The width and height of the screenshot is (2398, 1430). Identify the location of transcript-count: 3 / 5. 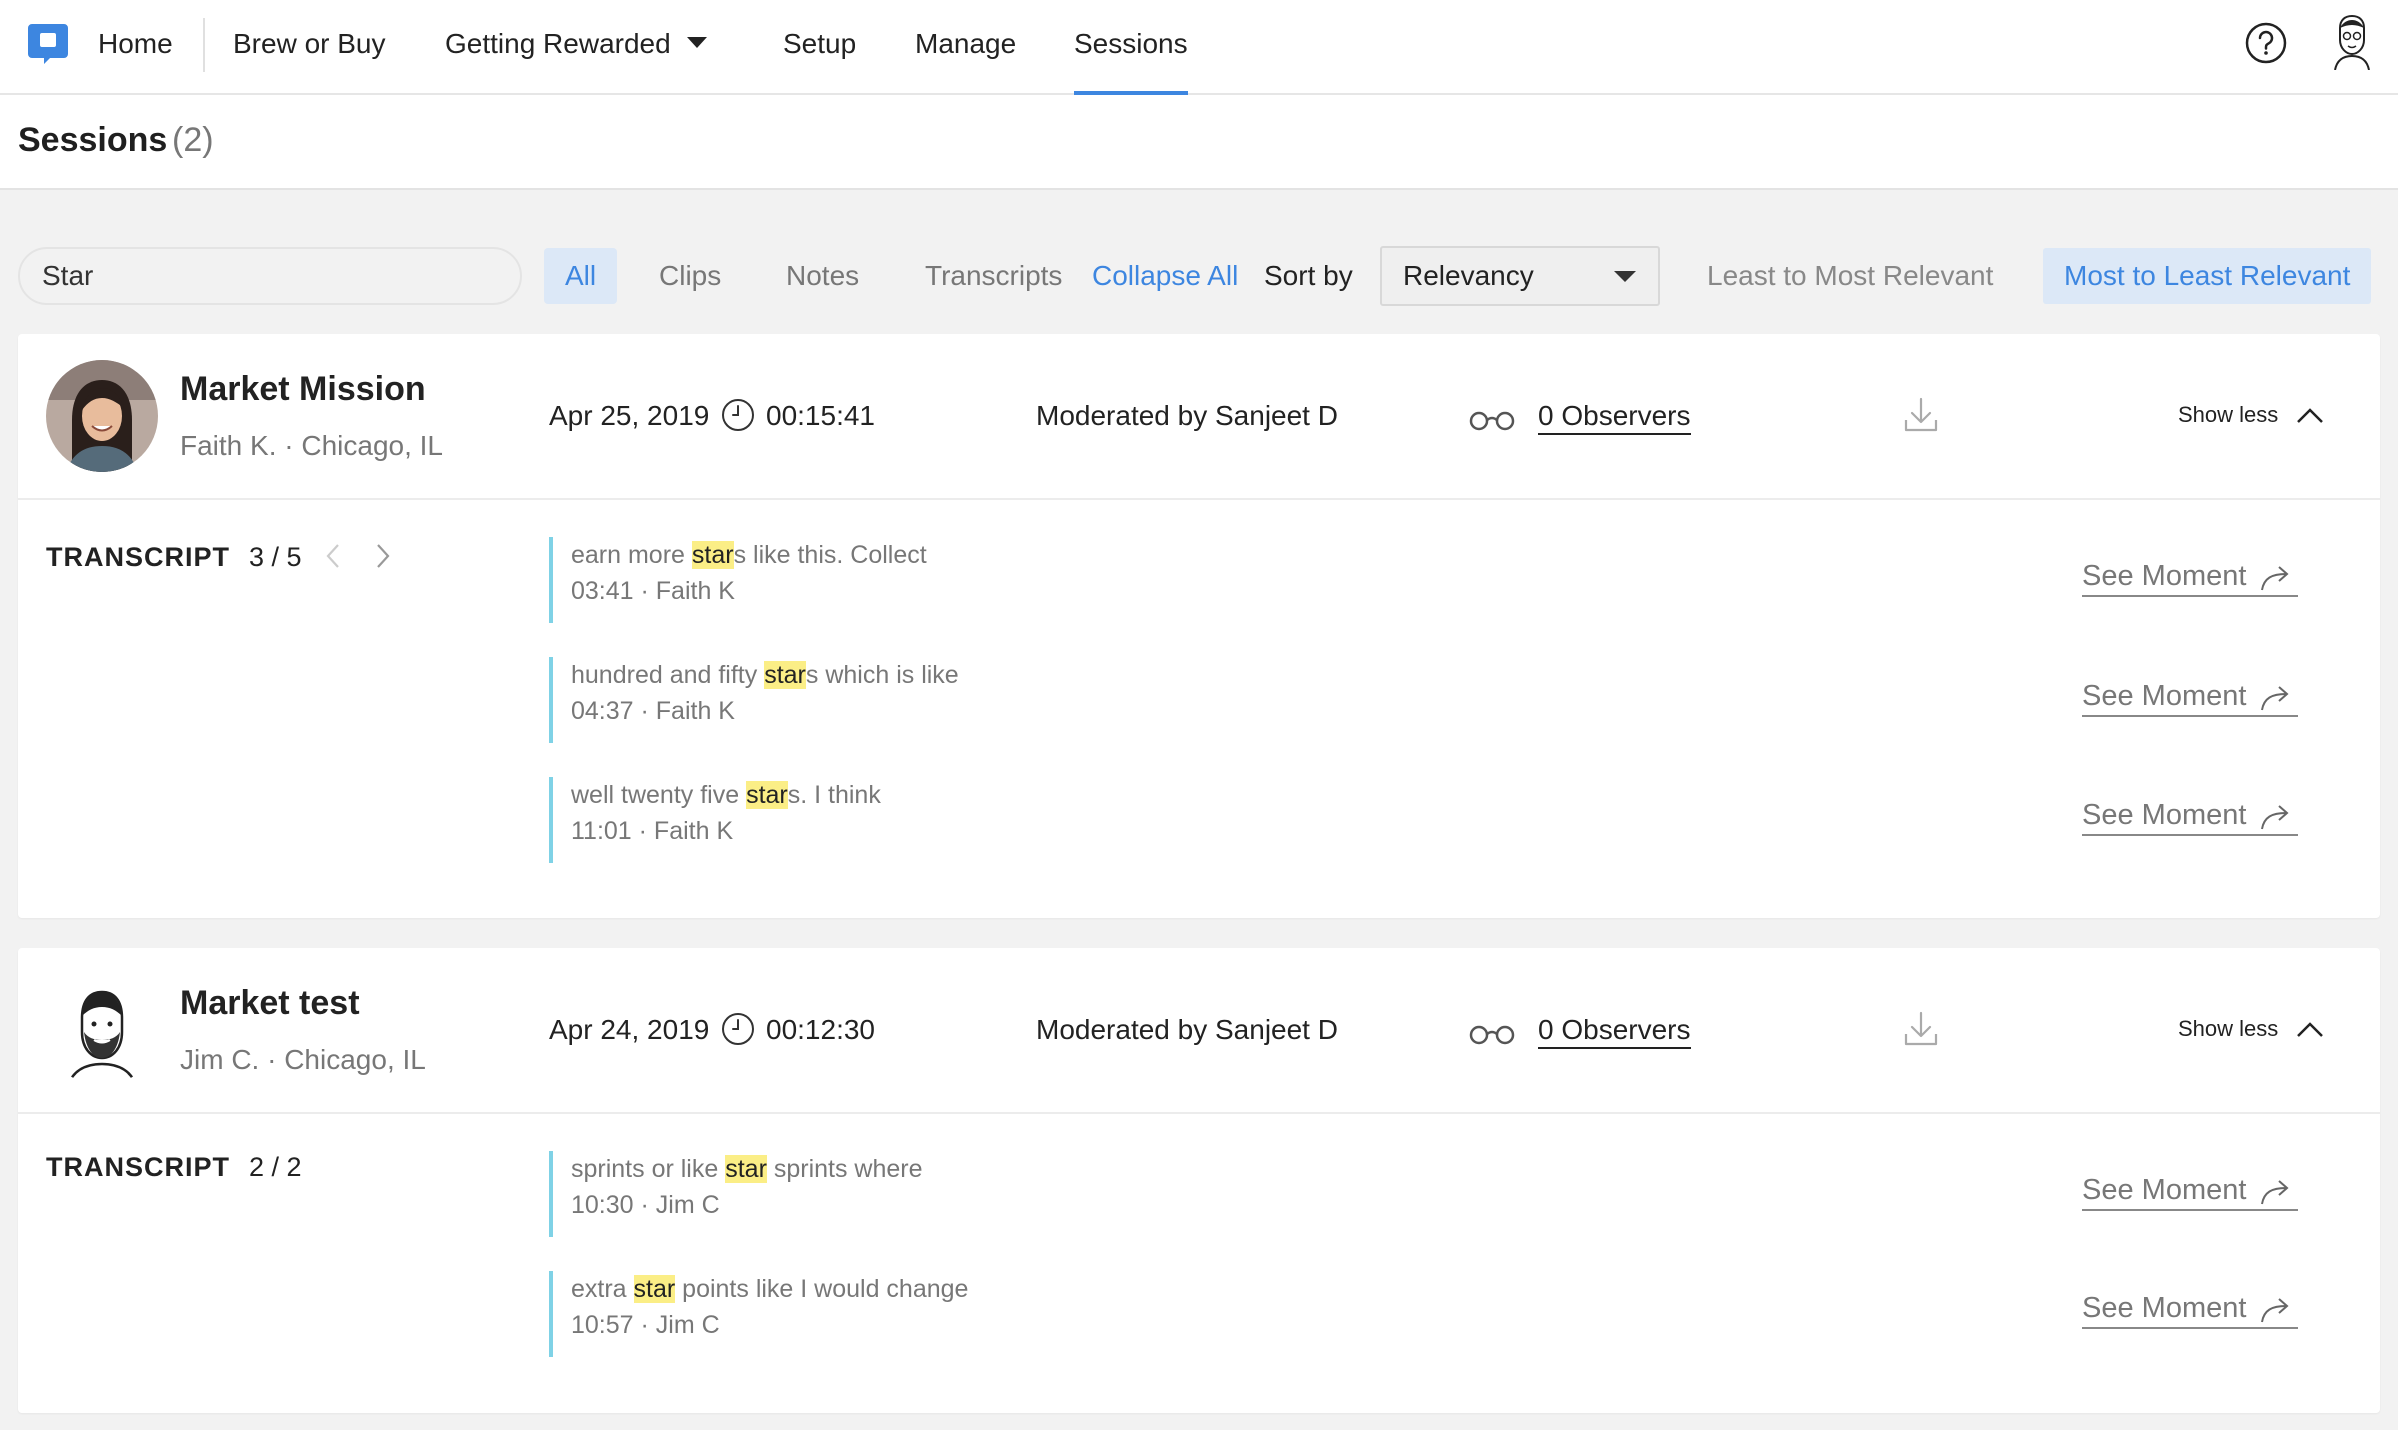
(275, 557).